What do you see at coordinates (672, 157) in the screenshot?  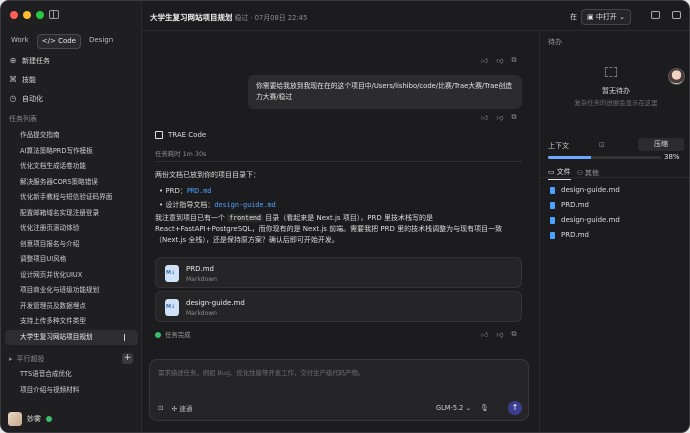 I see `context-percent: 38%` at bounding box center [672, 157].